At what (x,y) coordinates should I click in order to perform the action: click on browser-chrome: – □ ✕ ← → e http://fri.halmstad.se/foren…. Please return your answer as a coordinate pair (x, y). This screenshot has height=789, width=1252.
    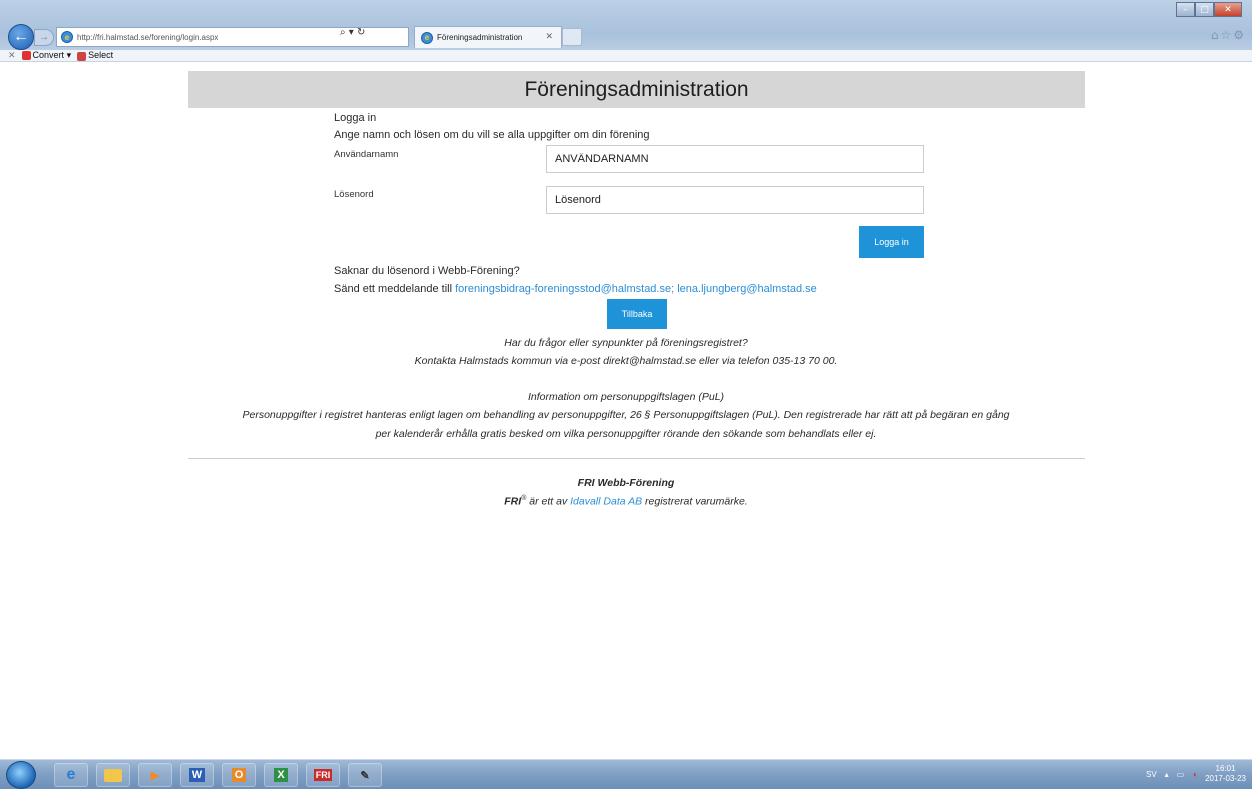
    Looking at the image, I should click on (626, 31).